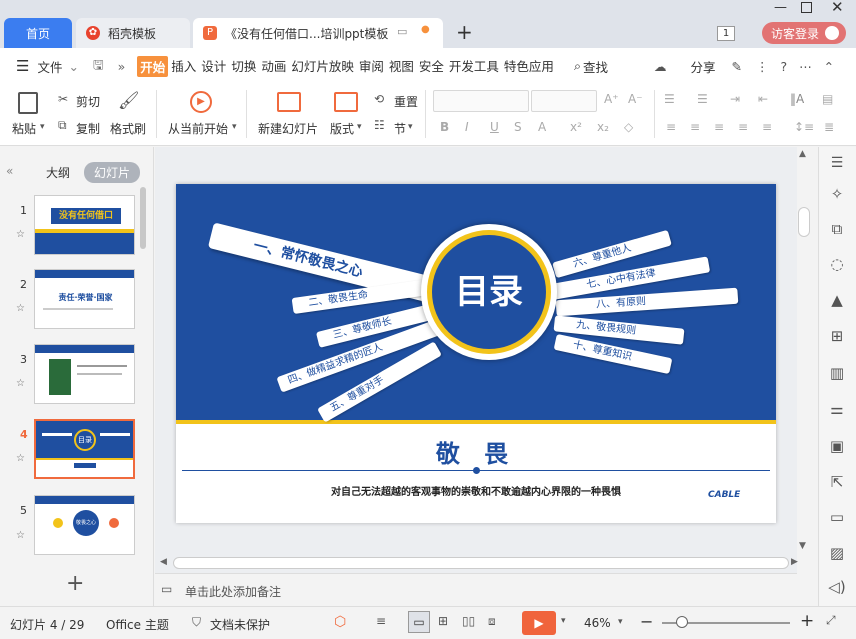 The width and height of the screenshot is (856, 639). Describe the element at coordinates (837, 264) in the screenshot. I see `shapes-icon: ◌` at that location.